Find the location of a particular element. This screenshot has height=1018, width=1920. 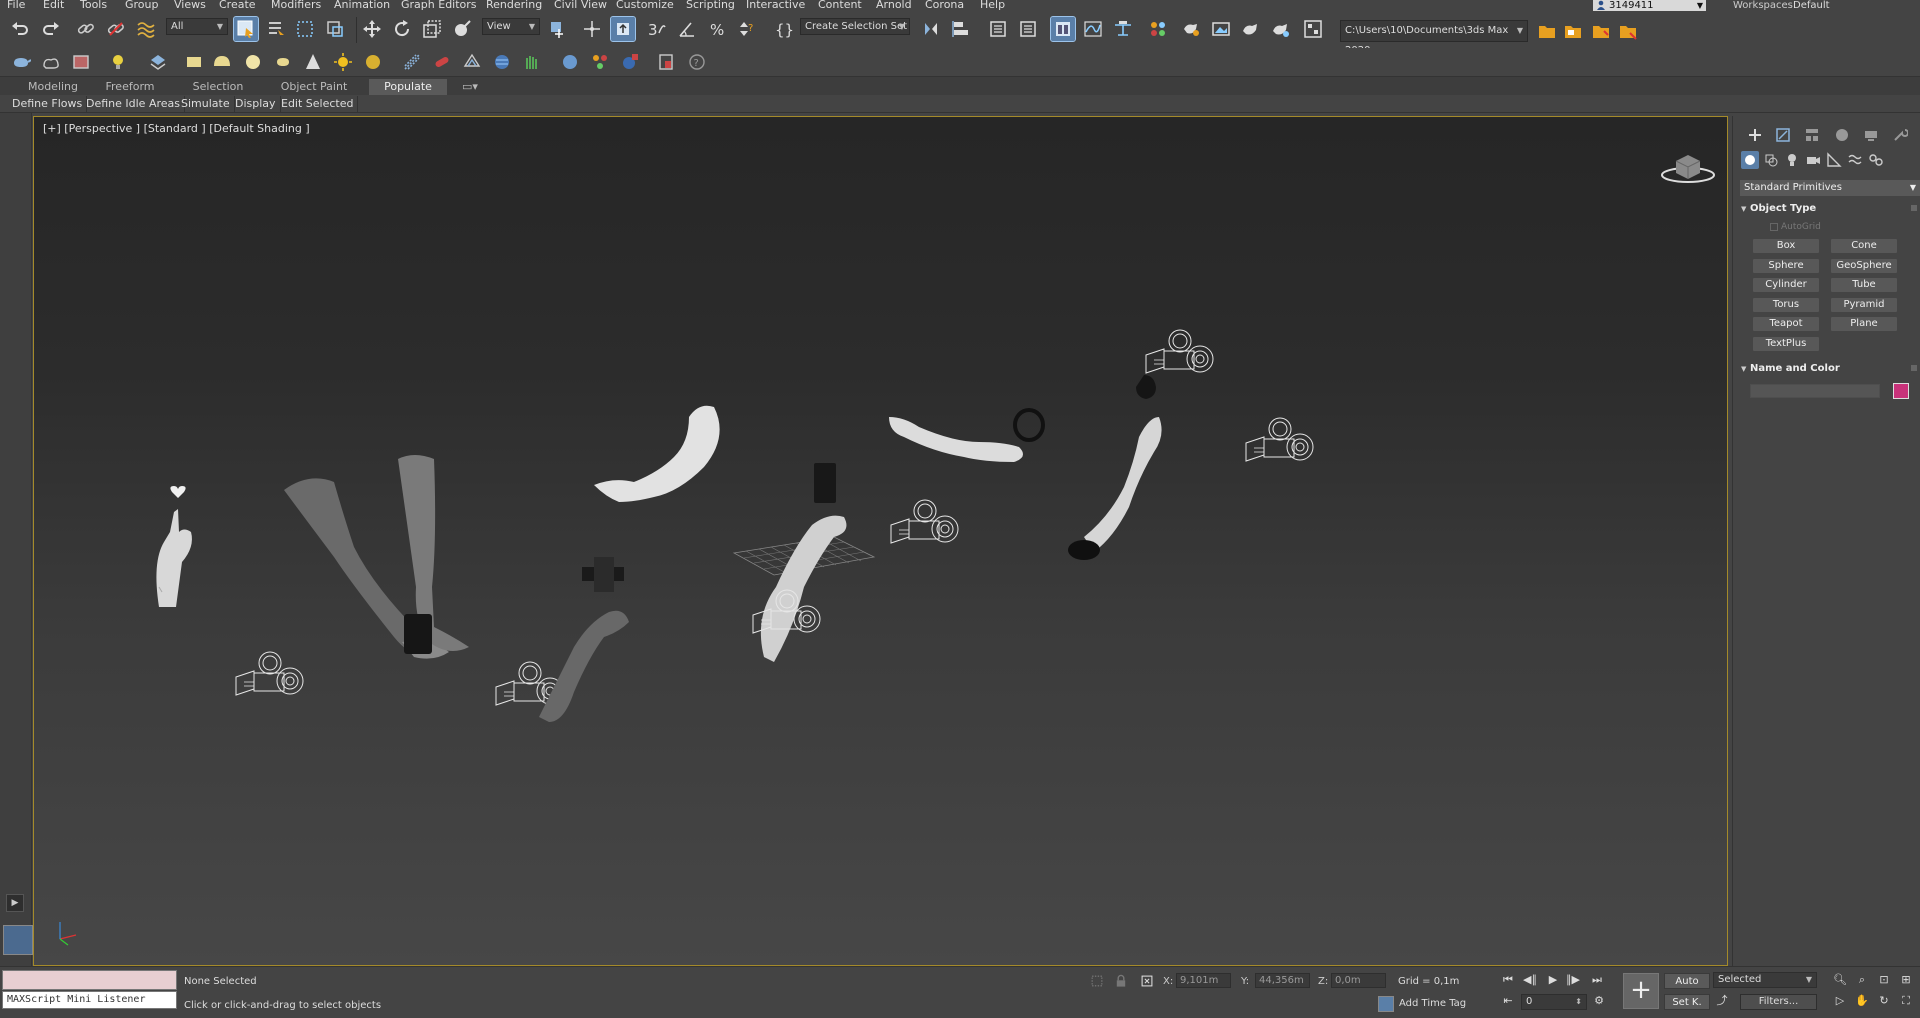

next-frame-icon: ∥▶︎ is located at coordinates (1573, 980).